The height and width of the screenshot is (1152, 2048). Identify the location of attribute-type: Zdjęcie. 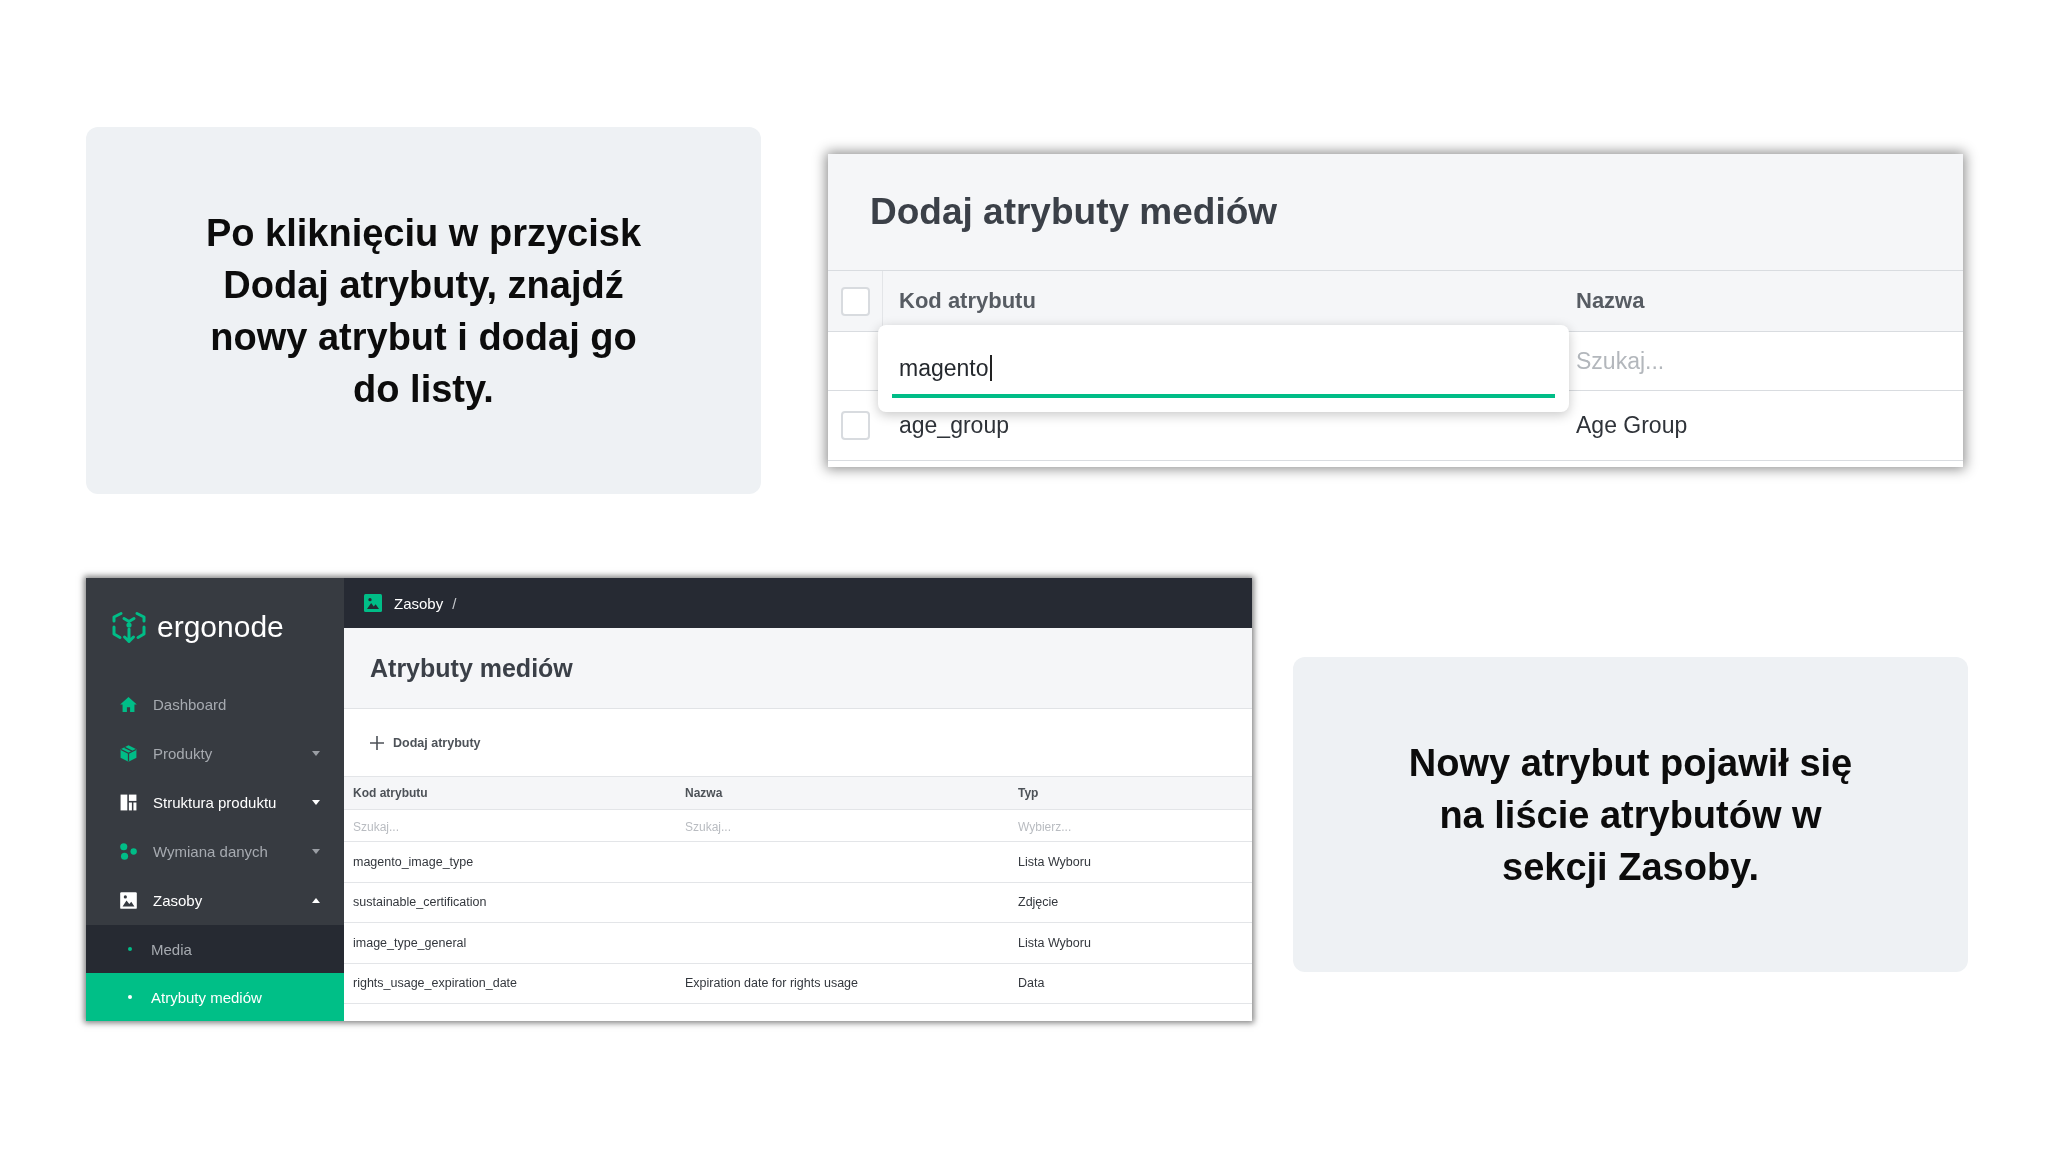
(1038, 902).